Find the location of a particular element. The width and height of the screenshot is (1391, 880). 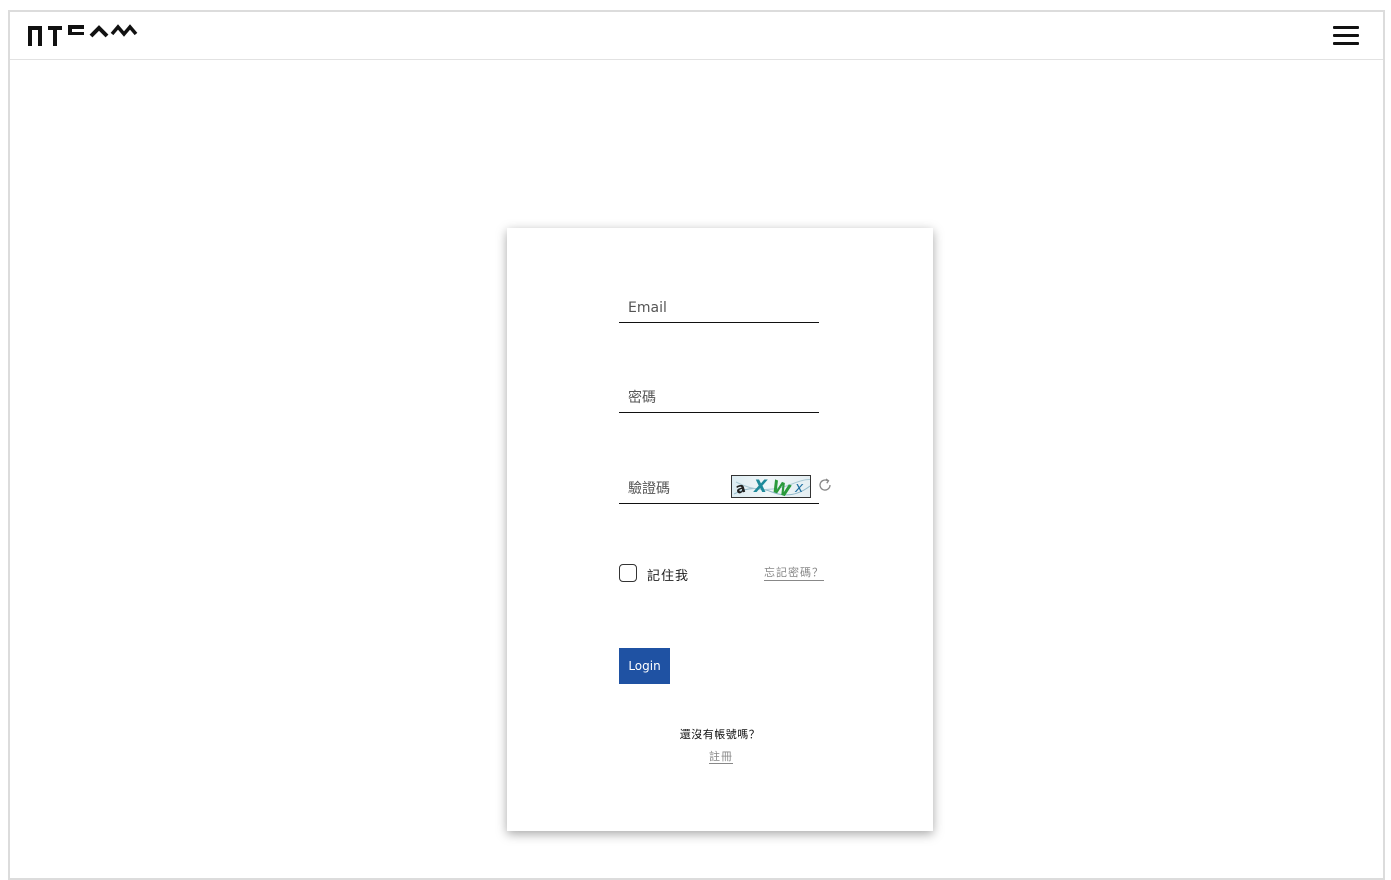

remember-me-label: 記住我 is located at coordinates (668, 574).